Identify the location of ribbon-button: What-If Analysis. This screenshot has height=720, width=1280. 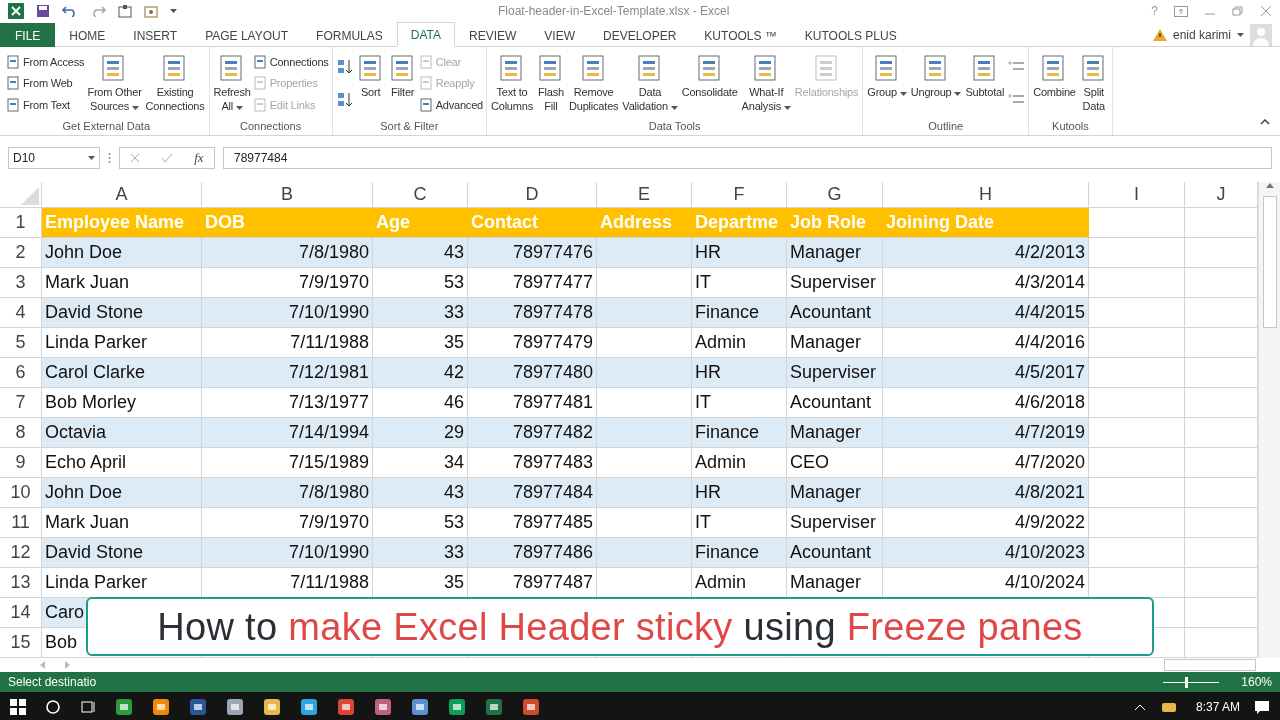
(766, 83).